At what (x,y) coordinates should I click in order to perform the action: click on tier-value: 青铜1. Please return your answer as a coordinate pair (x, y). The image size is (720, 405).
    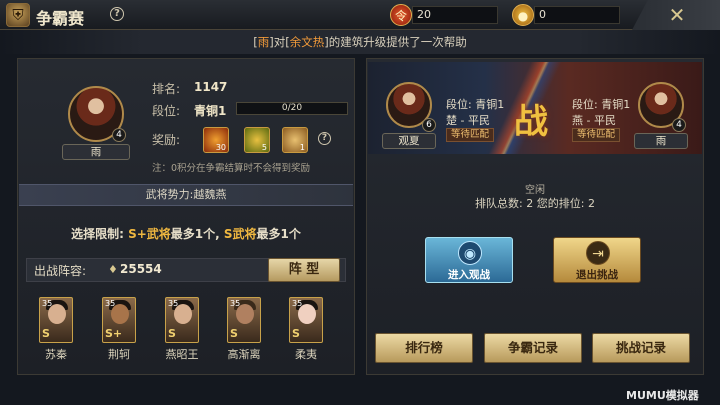
    Looking at the image, I should click on (210, 111).